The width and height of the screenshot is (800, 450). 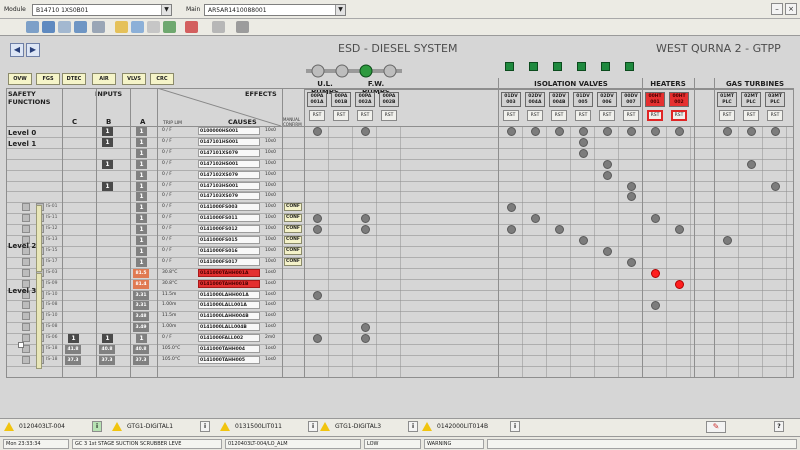 What do you see at coordinates (162, 79) in the screenshot?
I see `system-button-crc: CRC` at bounding box center [162, 79].